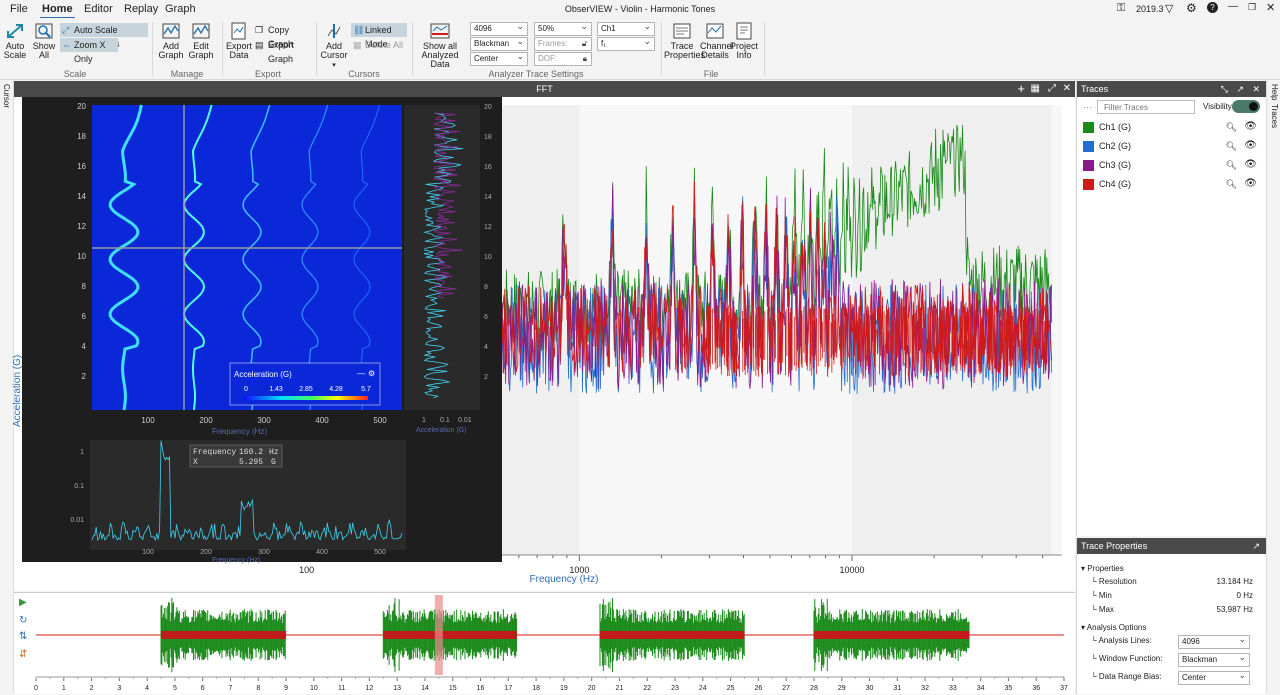 The width and height of the screenshot is (1280, 695). What do you see at coordinates (563, 44) in the screenshot?
I see `frames-field: Frames: 🔓︎` at bounding box center [563, 44].